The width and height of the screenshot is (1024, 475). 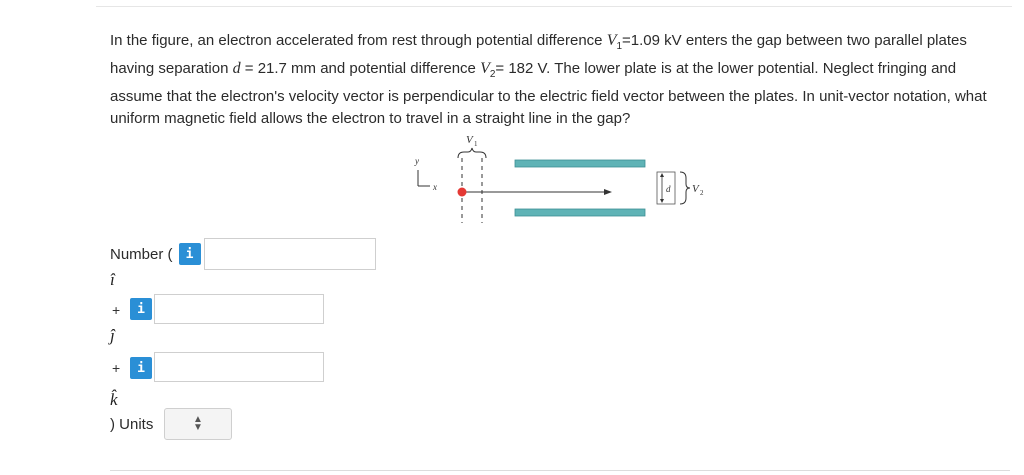 I want to click on number-label: Number (, so click(x=141, y=254).